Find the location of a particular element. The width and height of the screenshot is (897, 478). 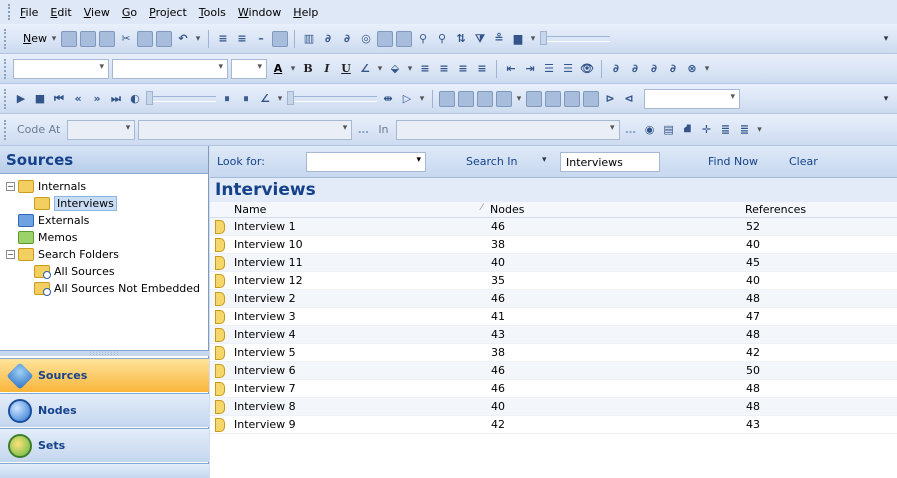

grid-icon is located at coordinates (504, 98).